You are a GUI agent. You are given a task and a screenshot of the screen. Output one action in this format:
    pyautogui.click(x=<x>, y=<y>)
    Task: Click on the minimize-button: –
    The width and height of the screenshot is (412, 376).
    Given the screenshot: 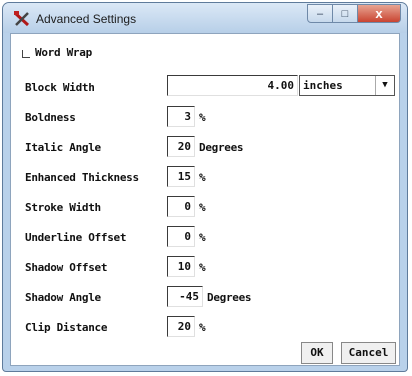 What is the action you would take?
    pyautogui.click(x=320, y=13)
    